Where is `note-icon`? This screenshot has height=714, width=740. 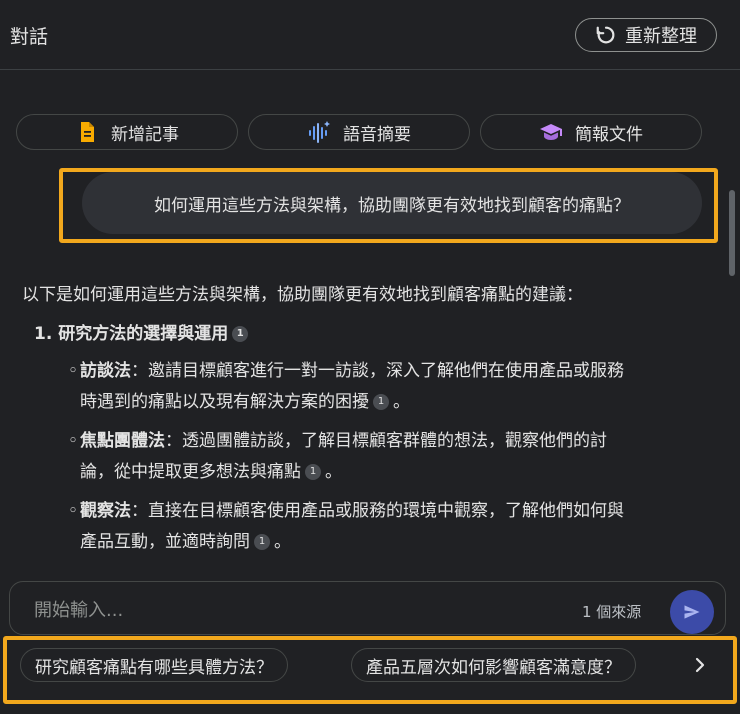
note-icon is located at coordinates (87, 132).